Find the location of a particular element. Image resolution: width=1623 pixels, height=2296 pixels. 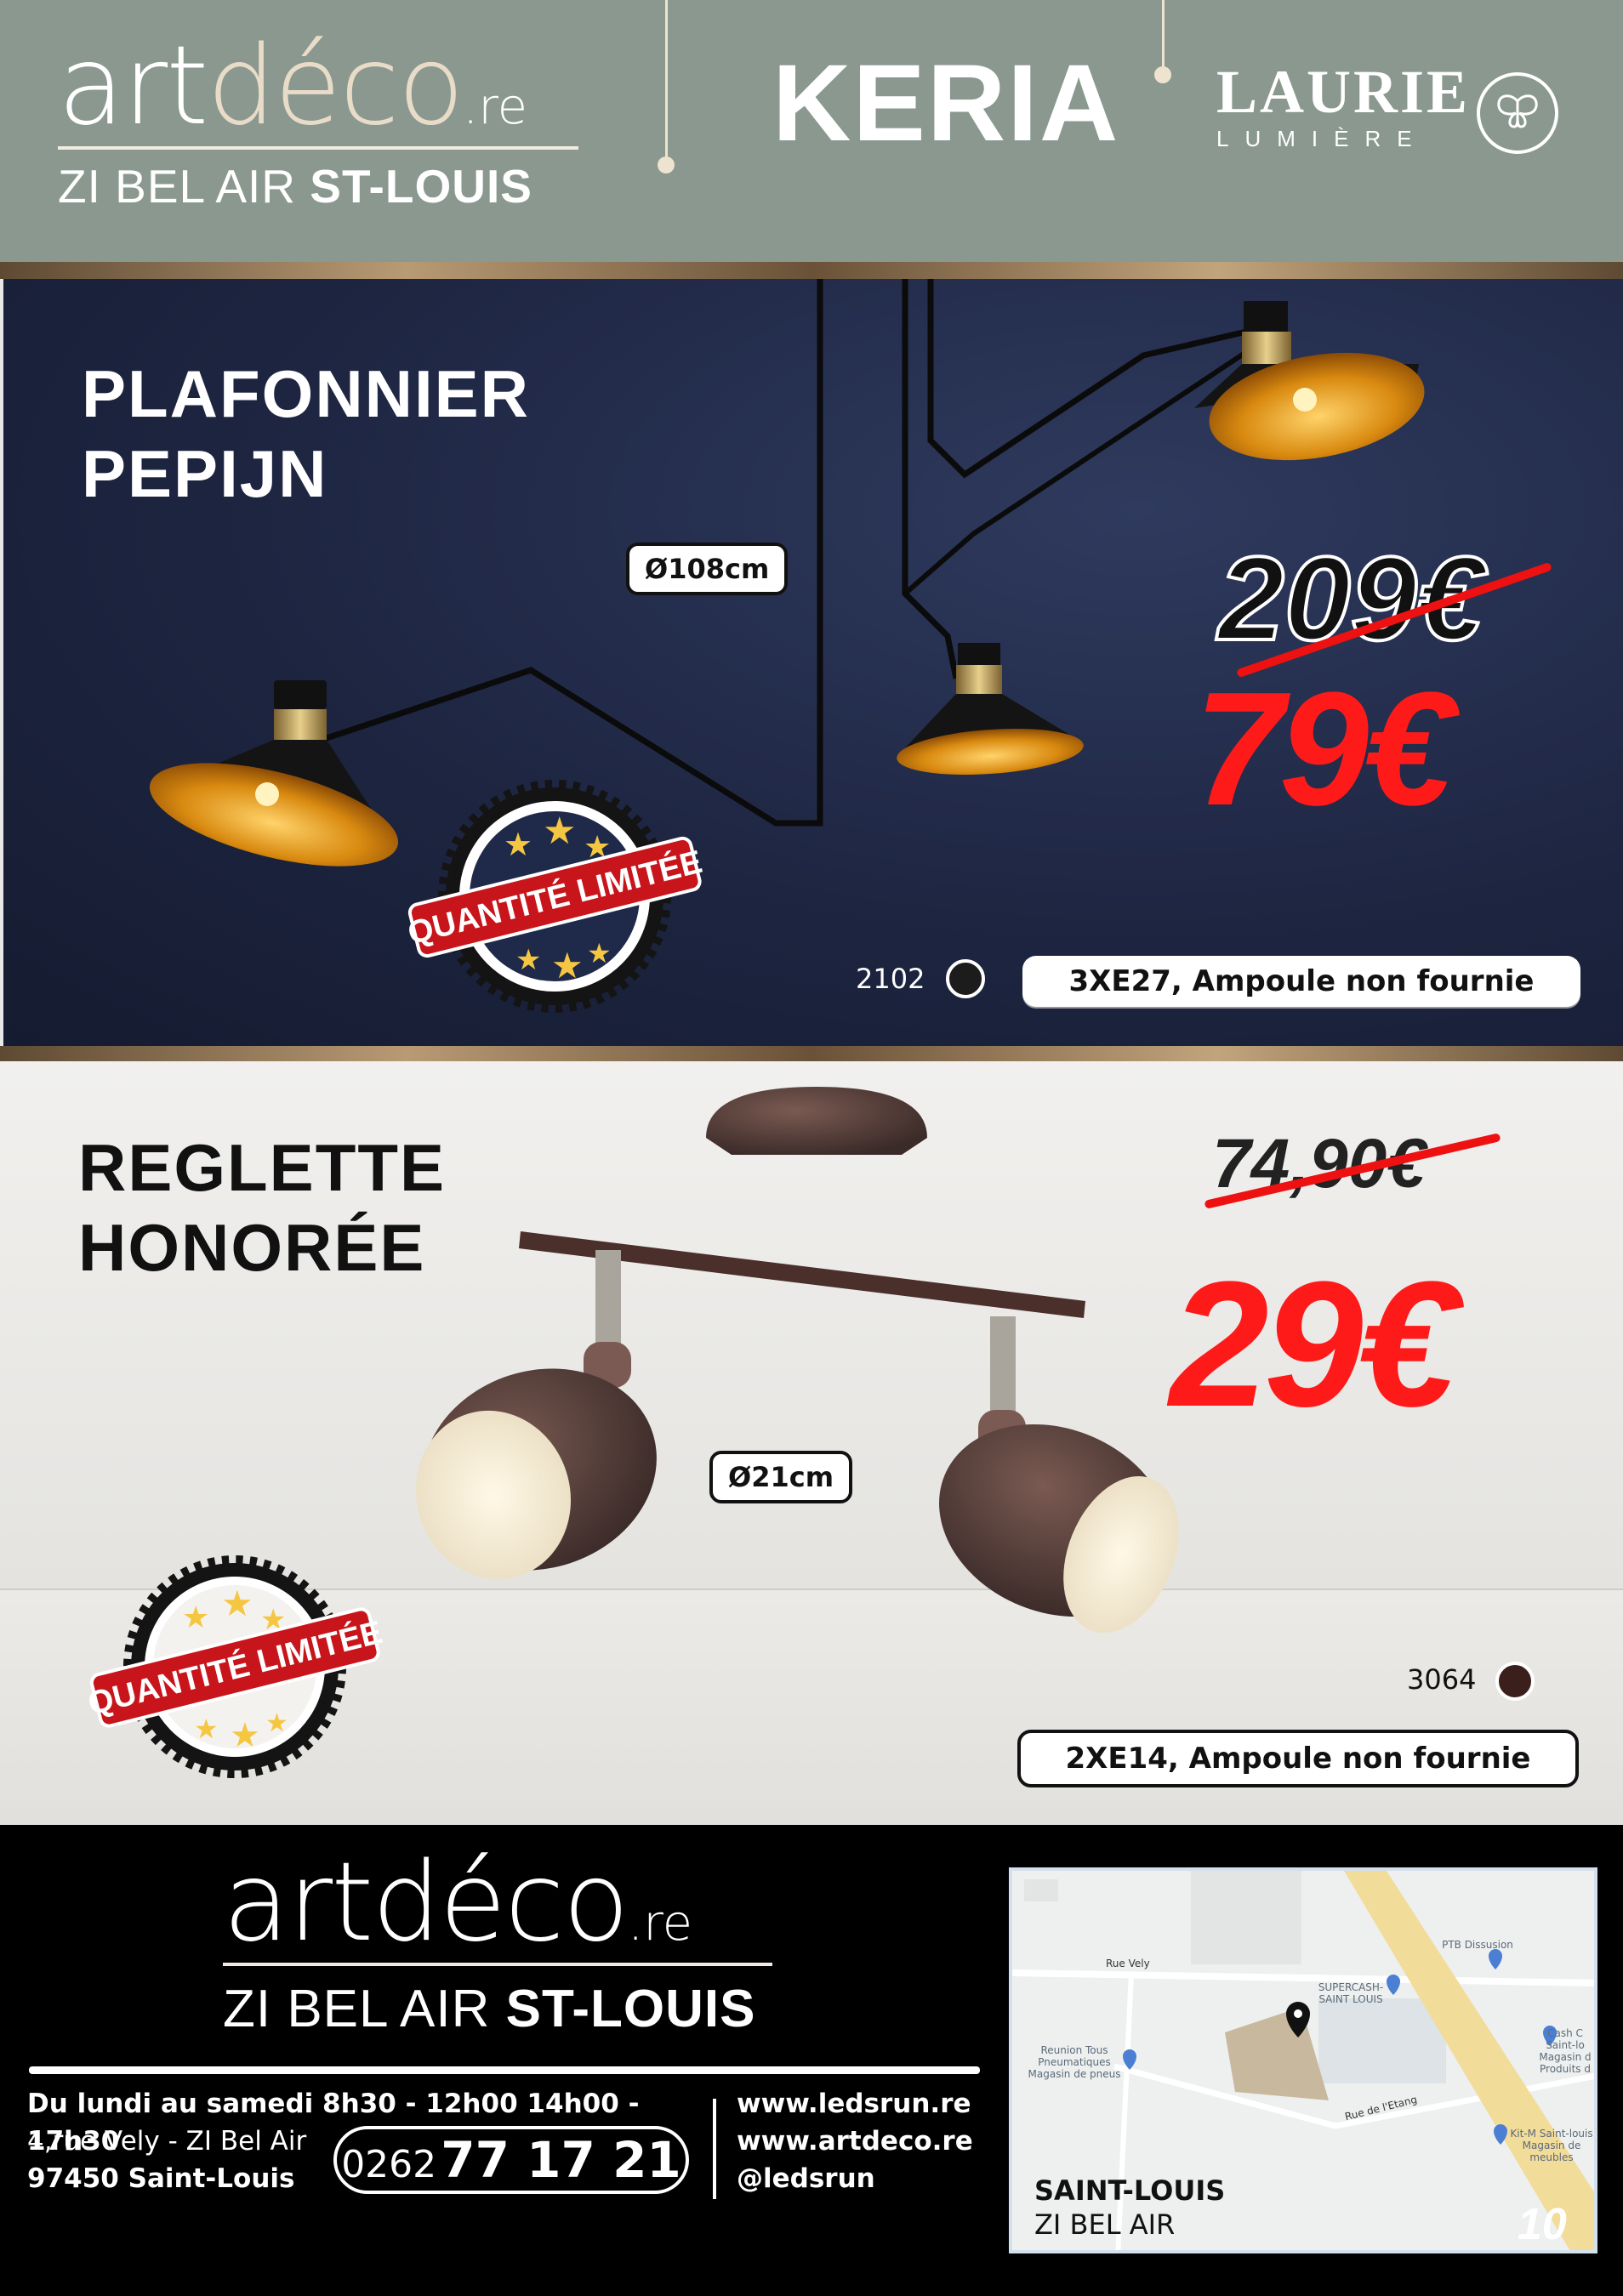

map-poi: Kit-M Saint-louis Magasin de meubles is located at coordinates (1551, 2145).